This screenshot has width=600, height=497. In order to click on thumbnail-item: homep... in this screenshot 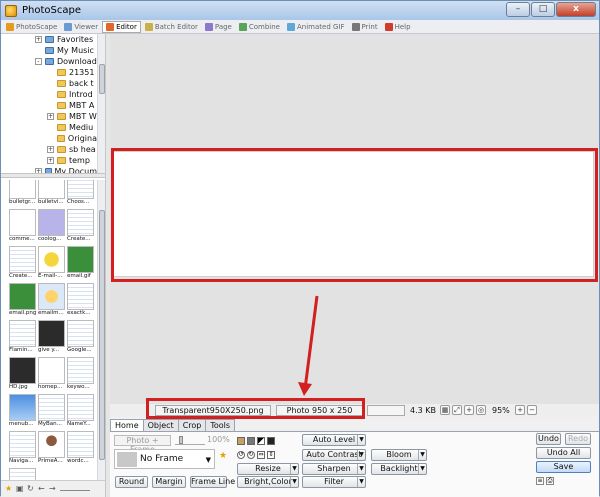, I will do `click(52, 374)`.